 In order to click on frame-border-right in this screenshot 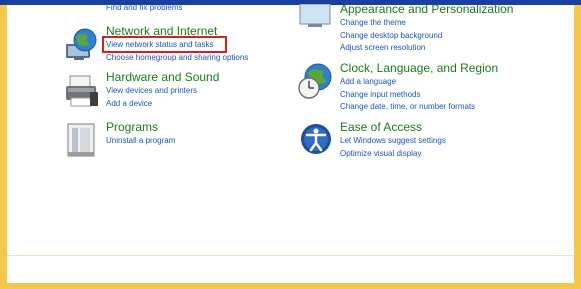, I will do `click(577, 147)`.